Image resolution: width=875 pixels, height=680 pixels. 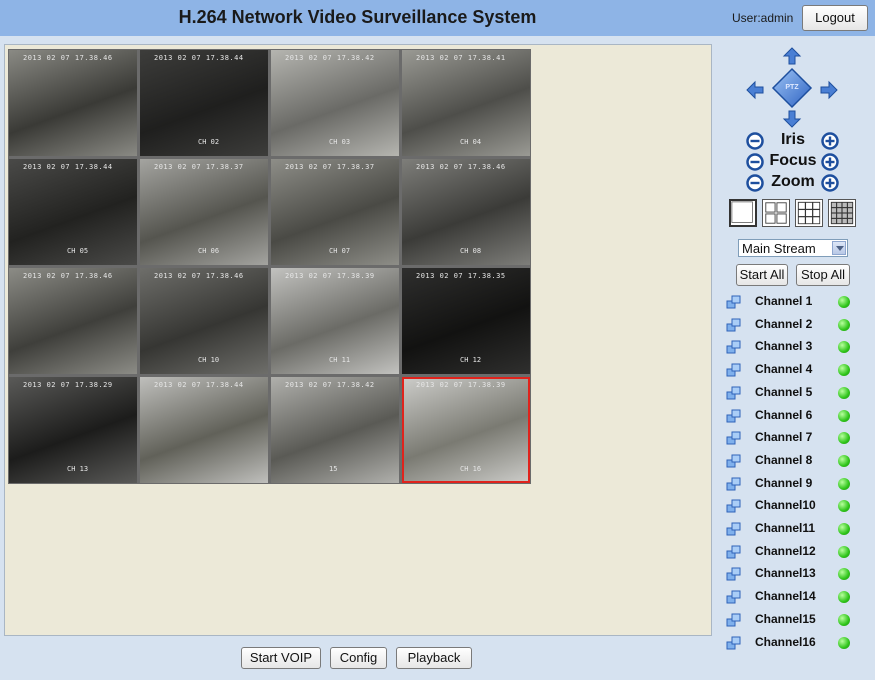 I want to click on channel-item: Channel 3, so click(x=791, y=347).